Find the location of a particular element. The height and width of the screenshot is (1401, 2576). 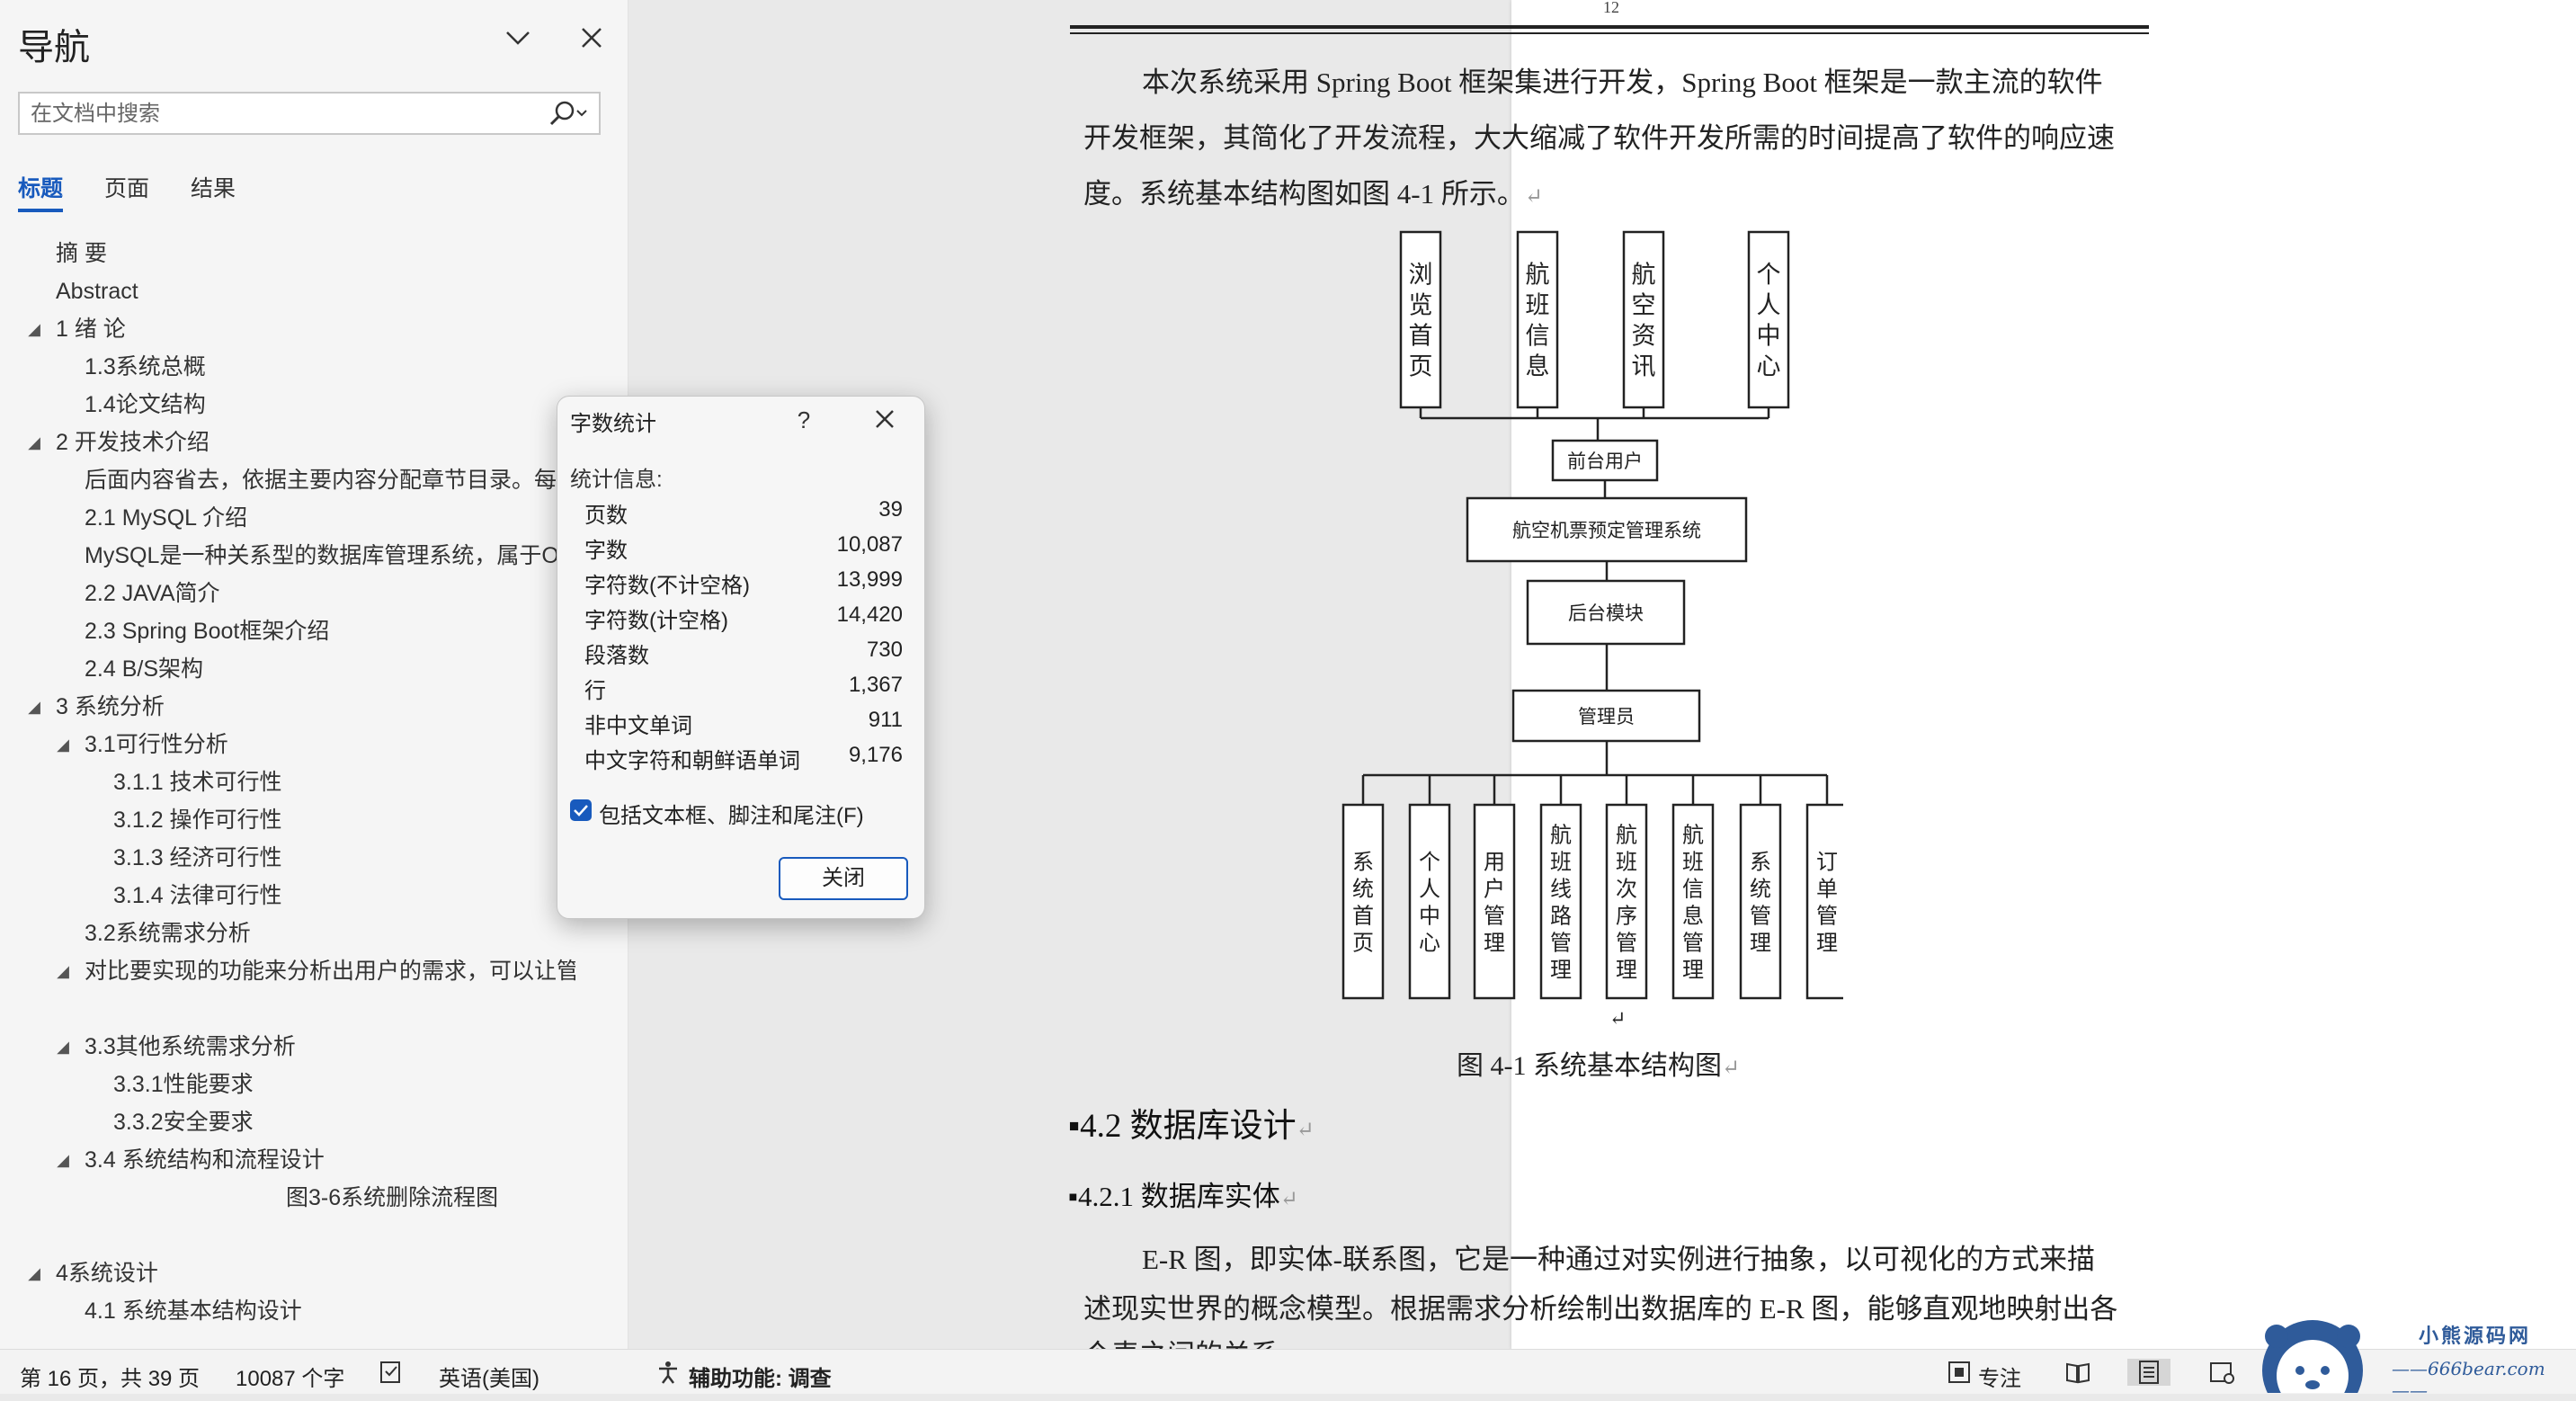

nav-heading-item: 后面内容省去，依据主要内容分配章节目录。每一 is located at coordinates (288, 480).